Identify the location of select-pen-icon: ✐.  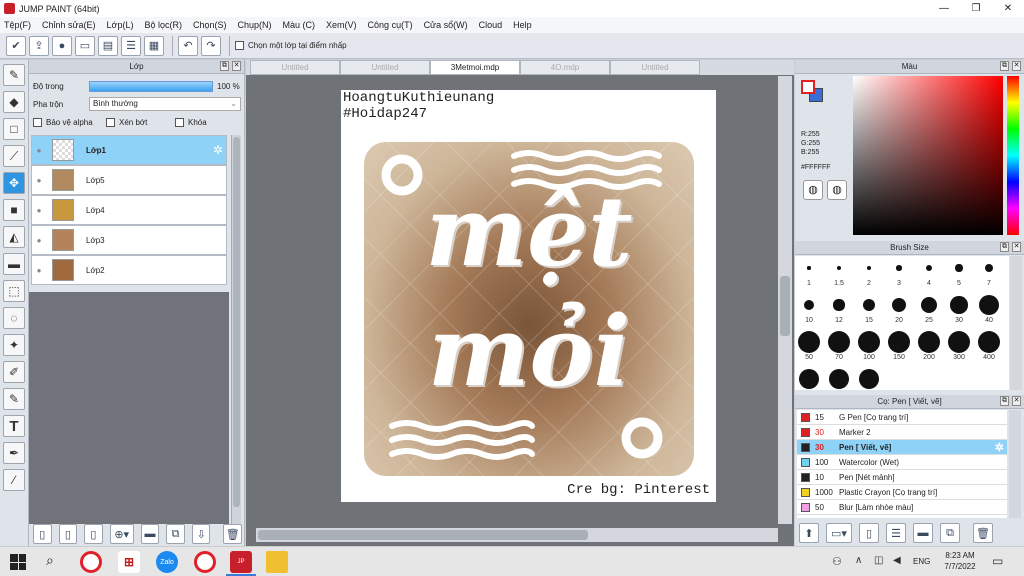
(14, 372).